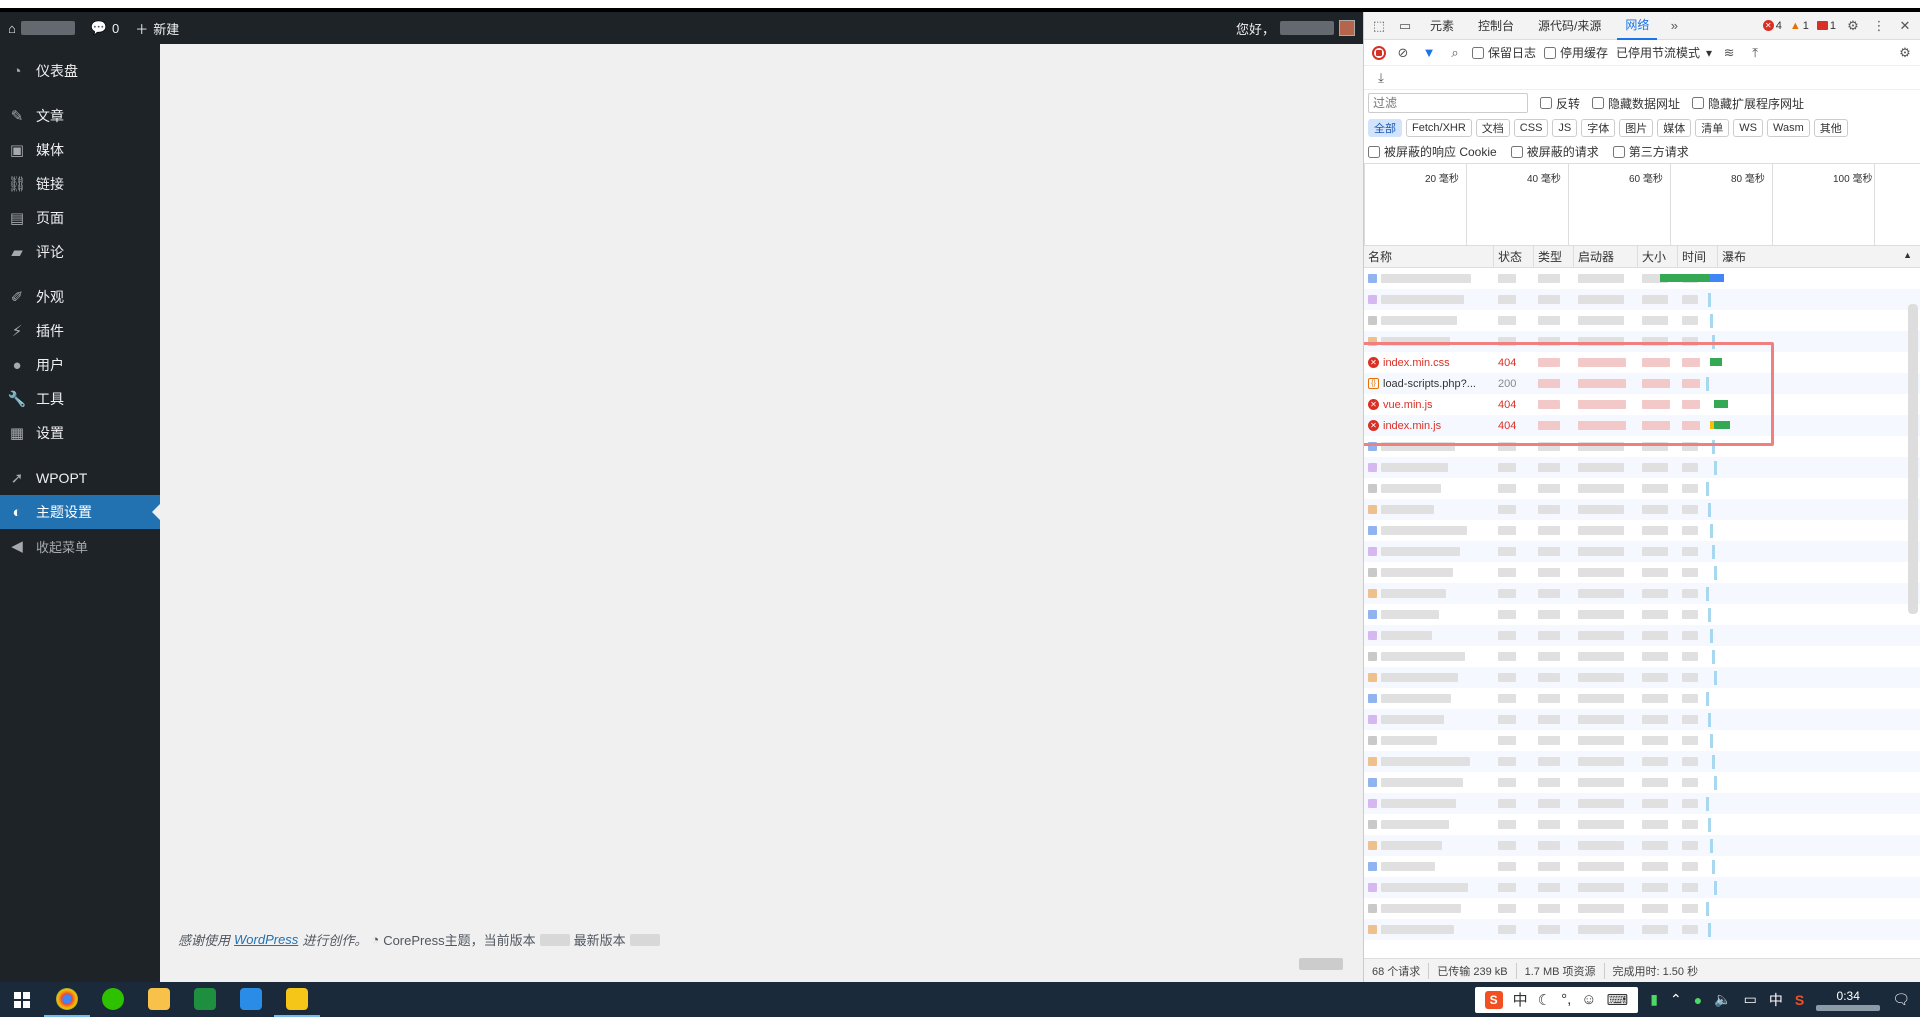 Image resolution: width=1920 pixels, height=1017 pixels. What do you see at coordinates (1560, 103) in the screenshot?
I see `invert-checkbox: 反转` at bounding box center [1560, 103].